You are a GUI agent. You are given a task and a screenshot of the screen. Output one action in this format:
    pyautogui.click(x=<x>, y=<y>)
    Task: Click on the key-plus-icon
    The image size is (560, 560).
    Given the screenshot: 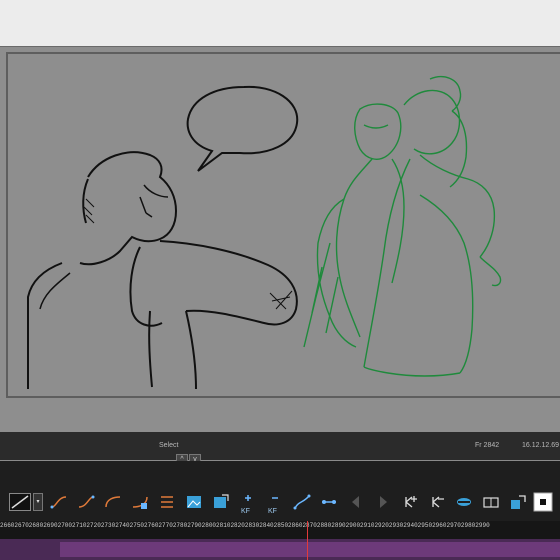 What is the action you would take?
    pyautogui.click(x=410, y=502)
    